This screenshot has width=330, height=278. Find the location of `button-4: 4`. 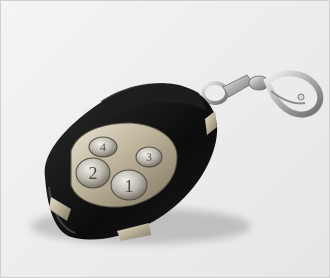

button-4: 4 is located at coordinates (103, 147).